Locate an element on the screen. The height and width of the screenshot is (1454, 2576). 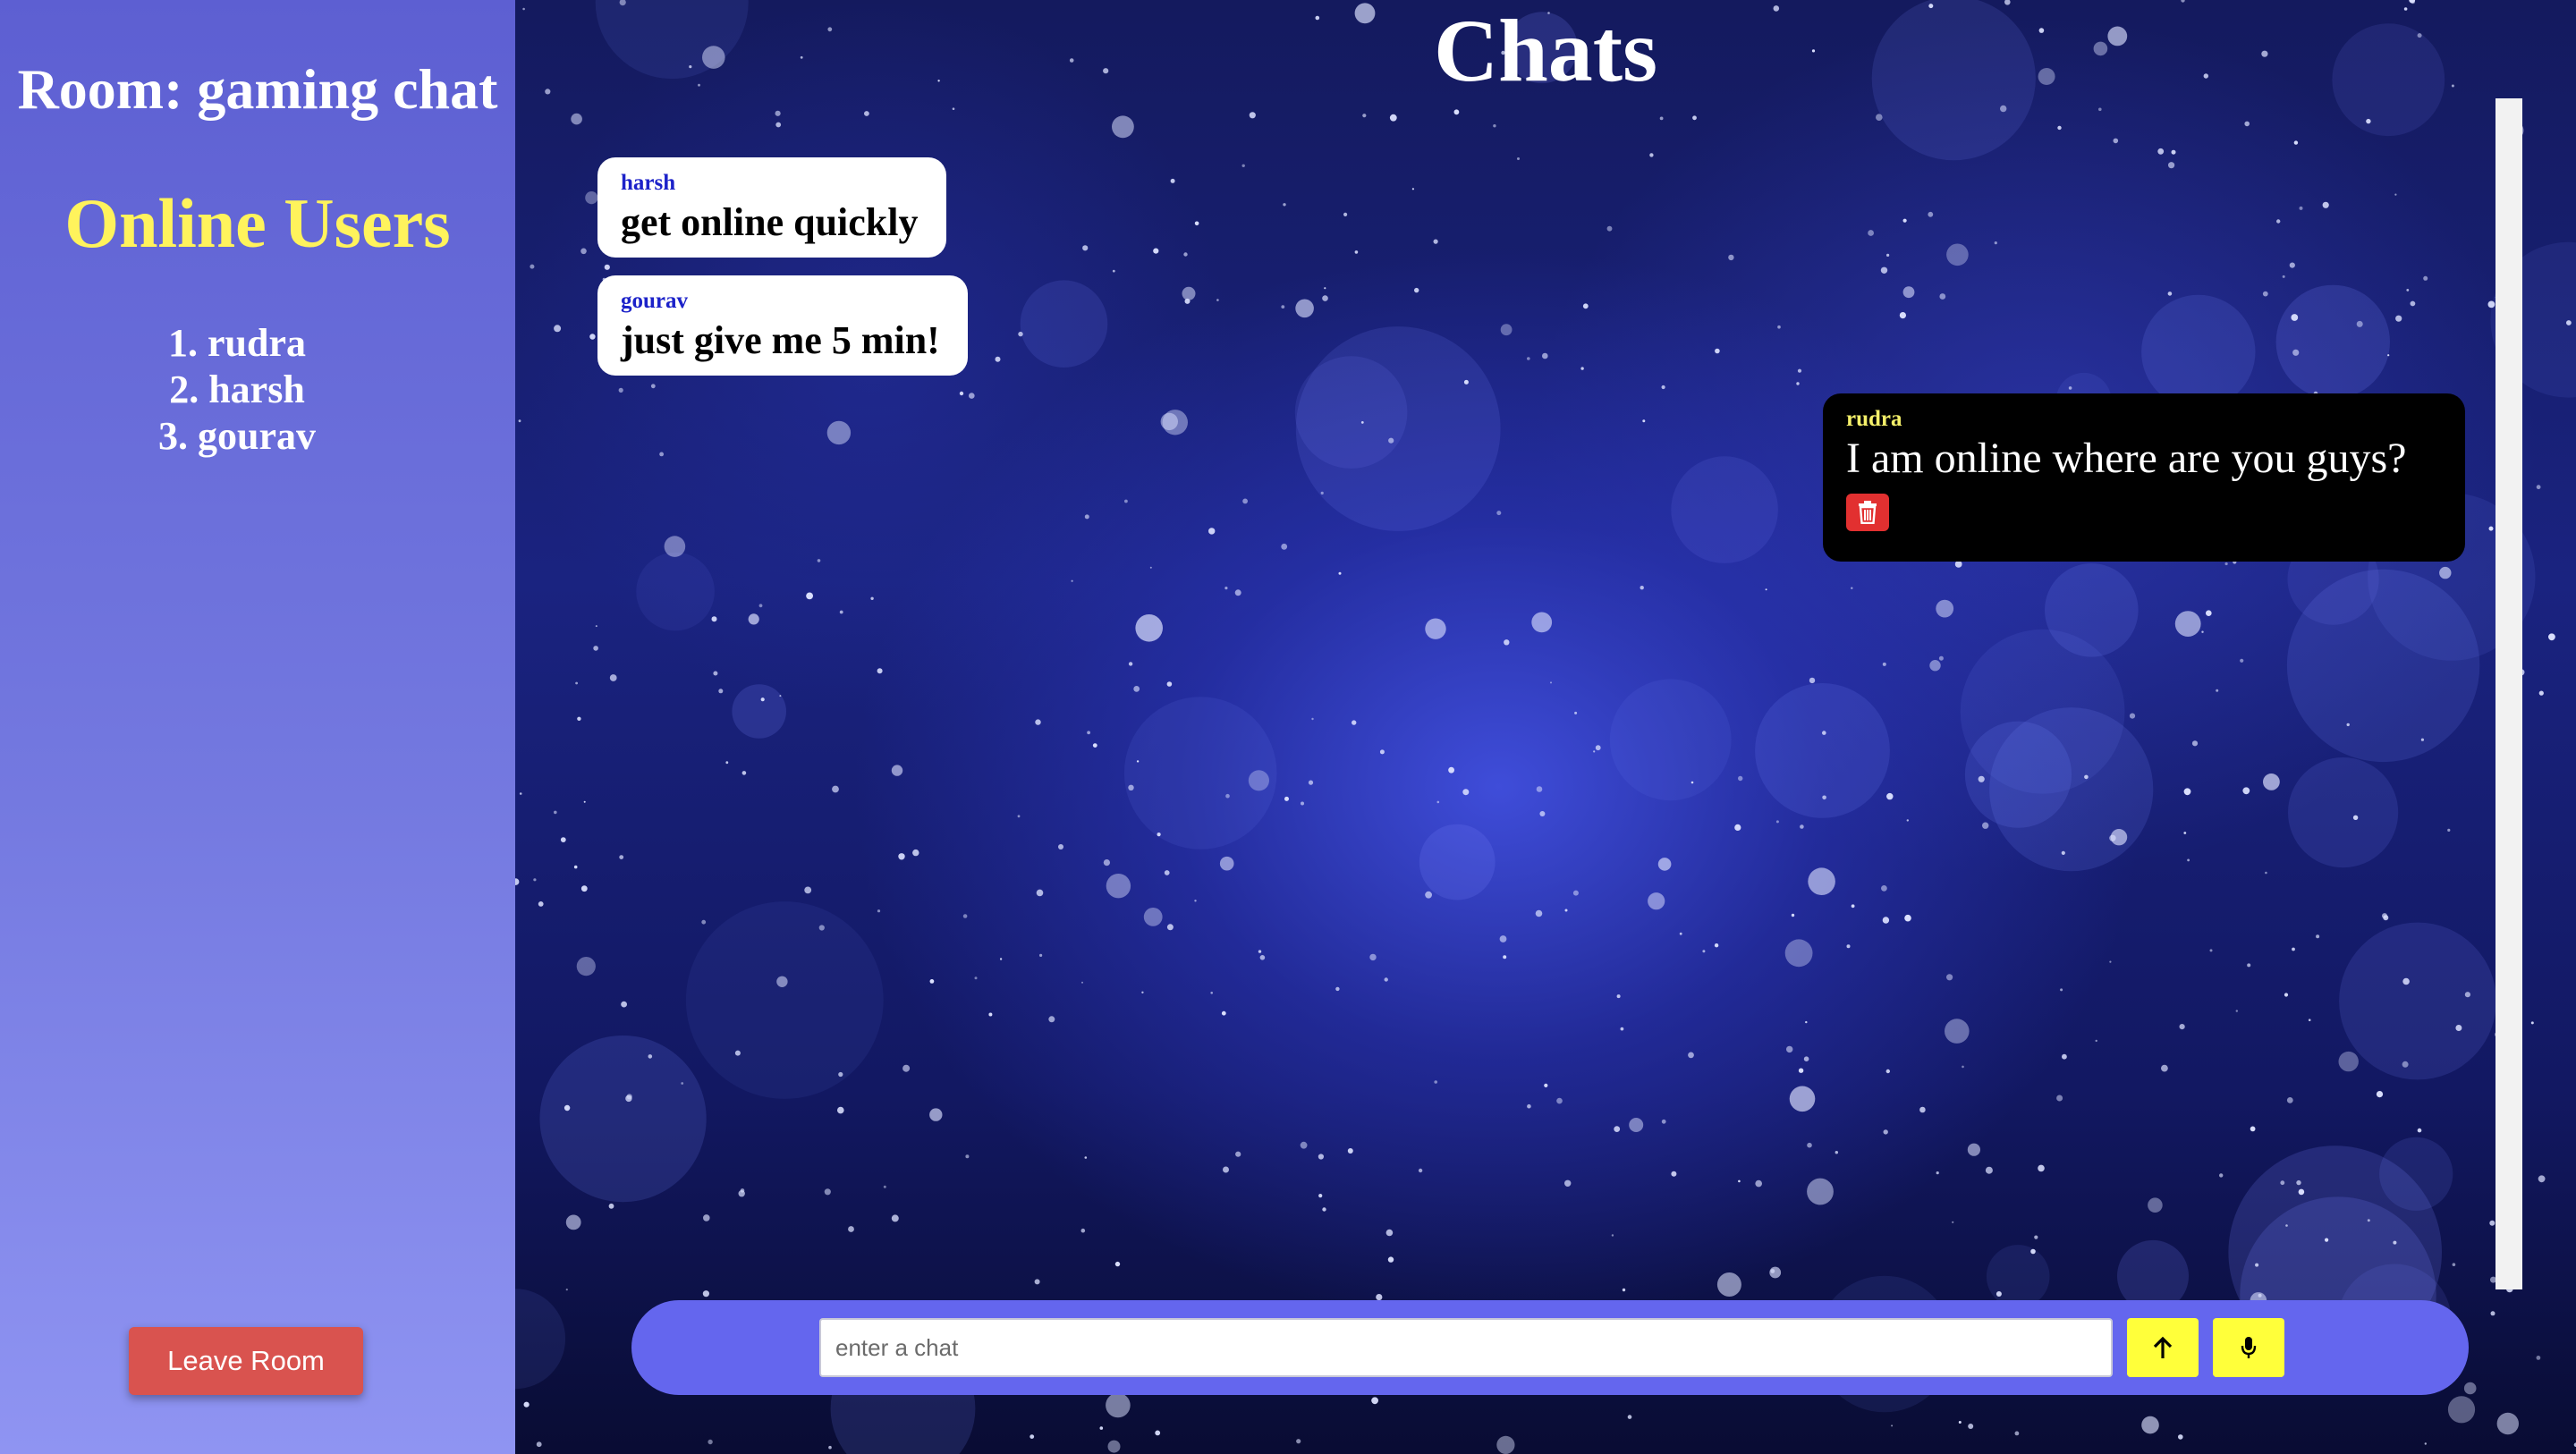
chat-input is located at coordinates (1466, 1348).